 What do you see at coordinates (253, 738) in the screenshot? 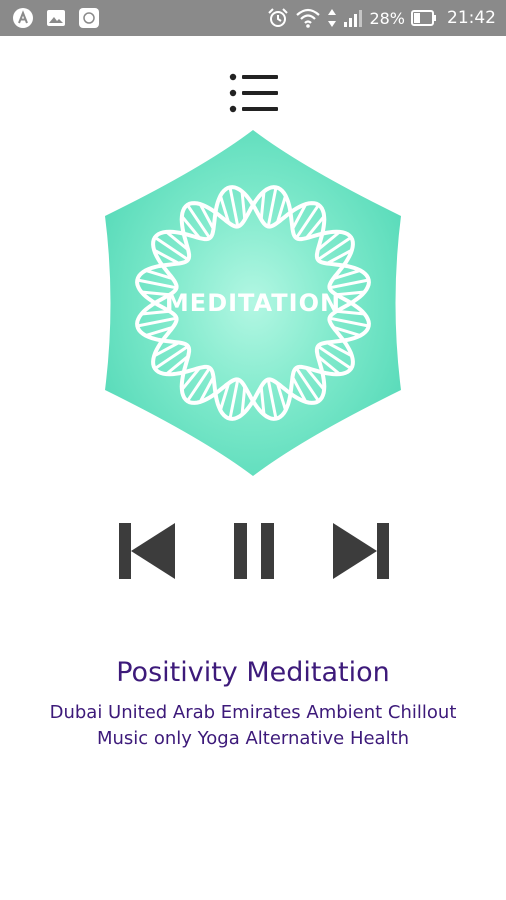
I see `track-subtitle-line-2: Music only Yoga Alternative Health` at bounding box center [253, 738].